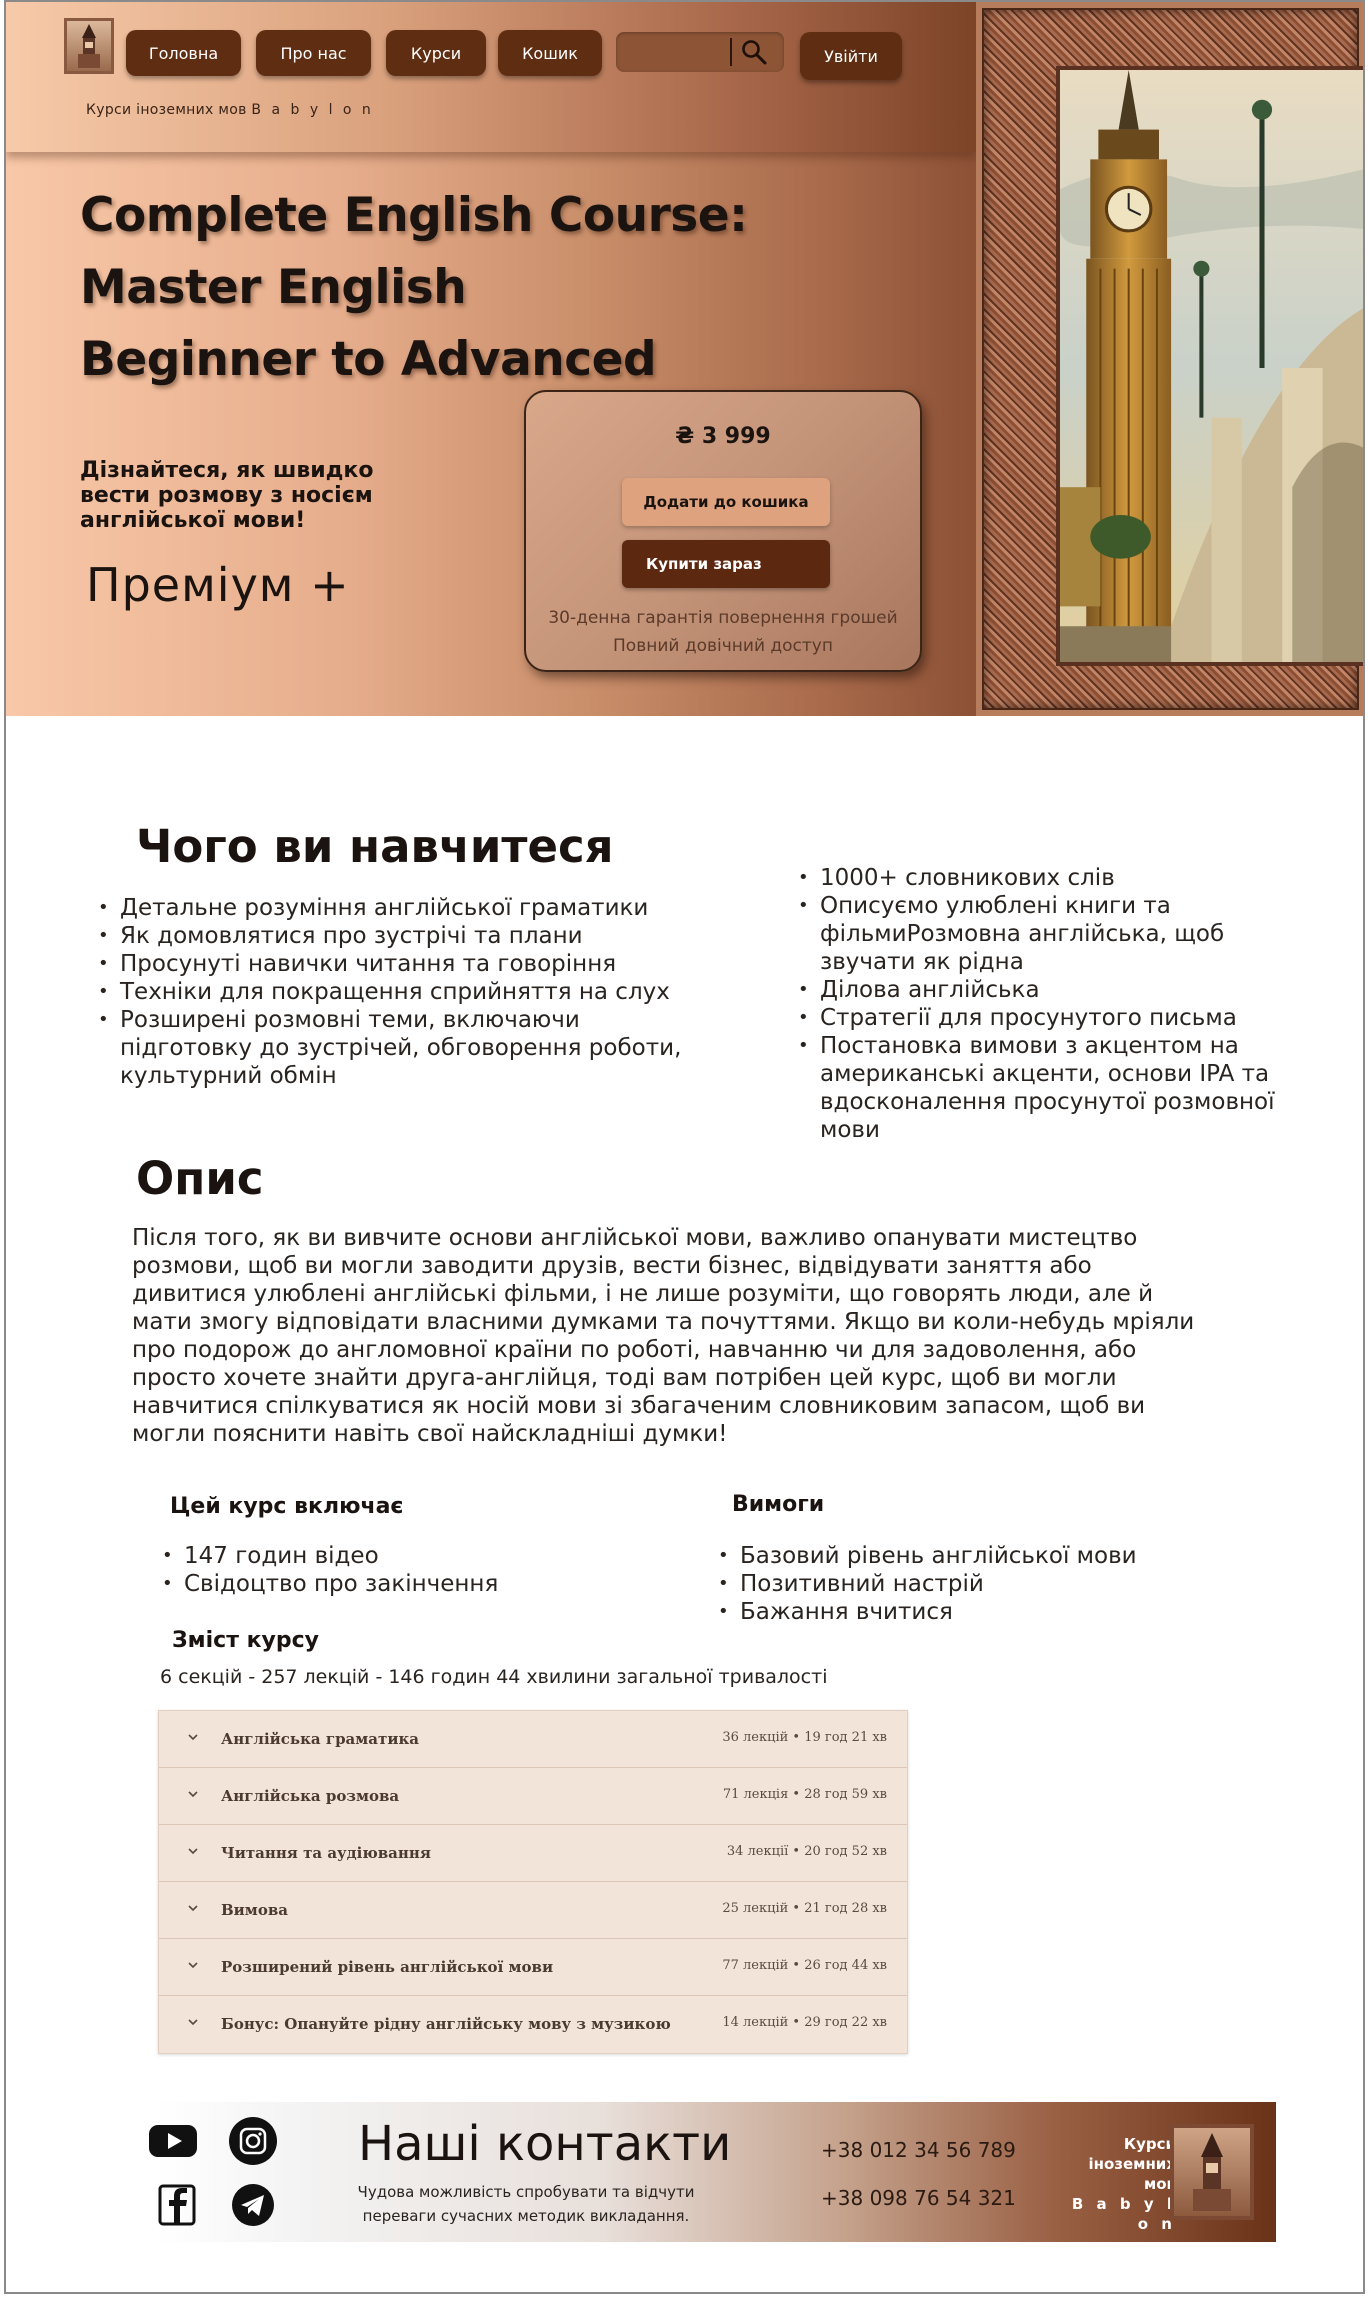  I want to click on search-icon, so click(754, 52).